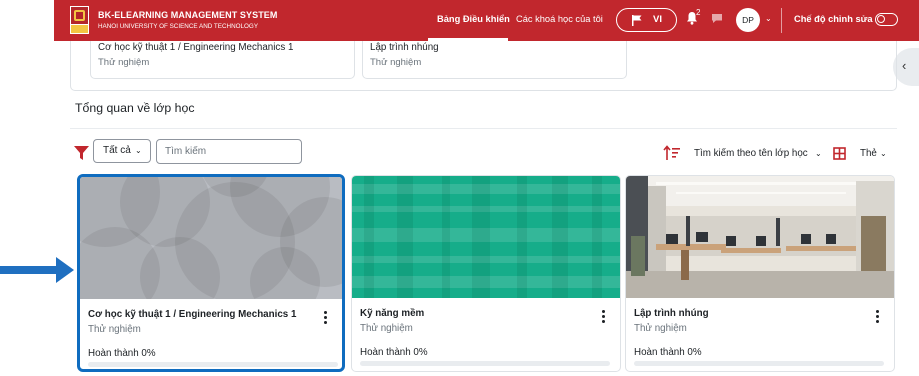 The image size is (919, 376). Describe the element at coordinates (657, 19) in the screenshot. I see `language-label: VI` at that location.